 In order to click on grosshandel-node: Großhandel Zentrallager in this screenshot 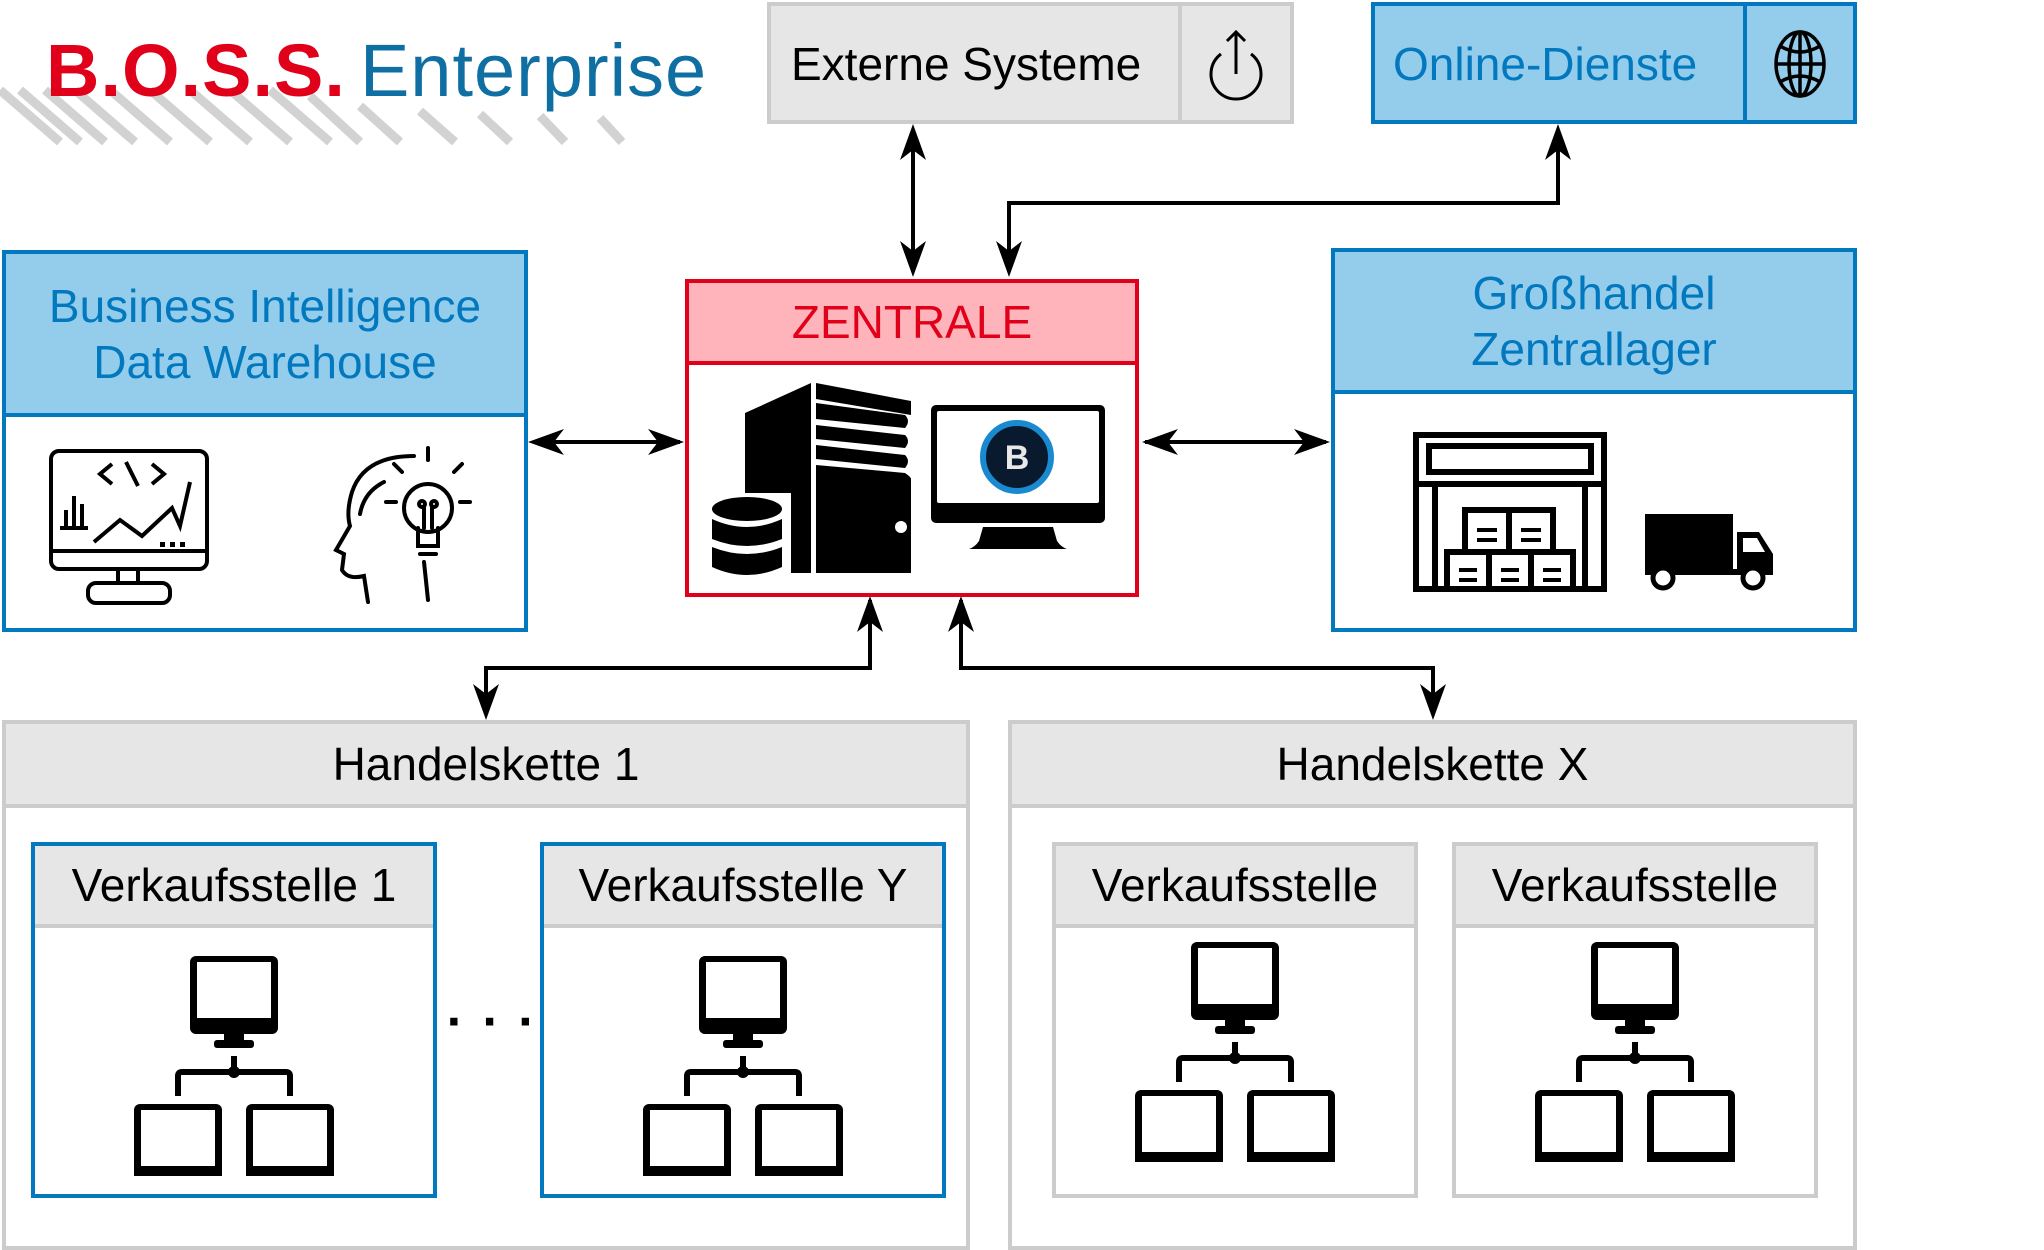, I will do `click(1594, 440)`.